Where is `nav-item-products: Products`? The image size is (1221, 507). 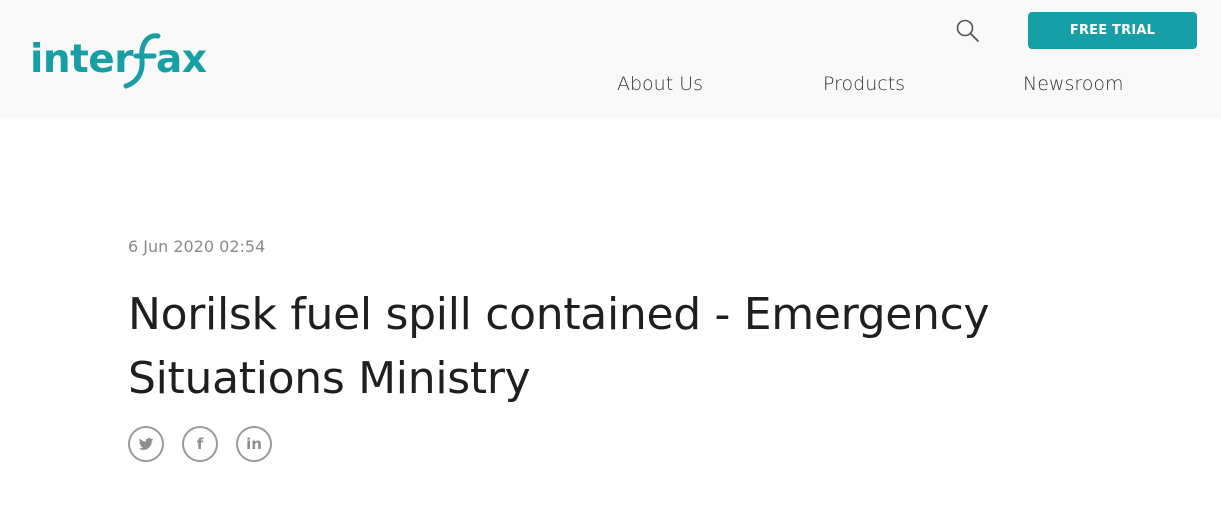
nav-item-products: Products is located at coordinates (864, 84).